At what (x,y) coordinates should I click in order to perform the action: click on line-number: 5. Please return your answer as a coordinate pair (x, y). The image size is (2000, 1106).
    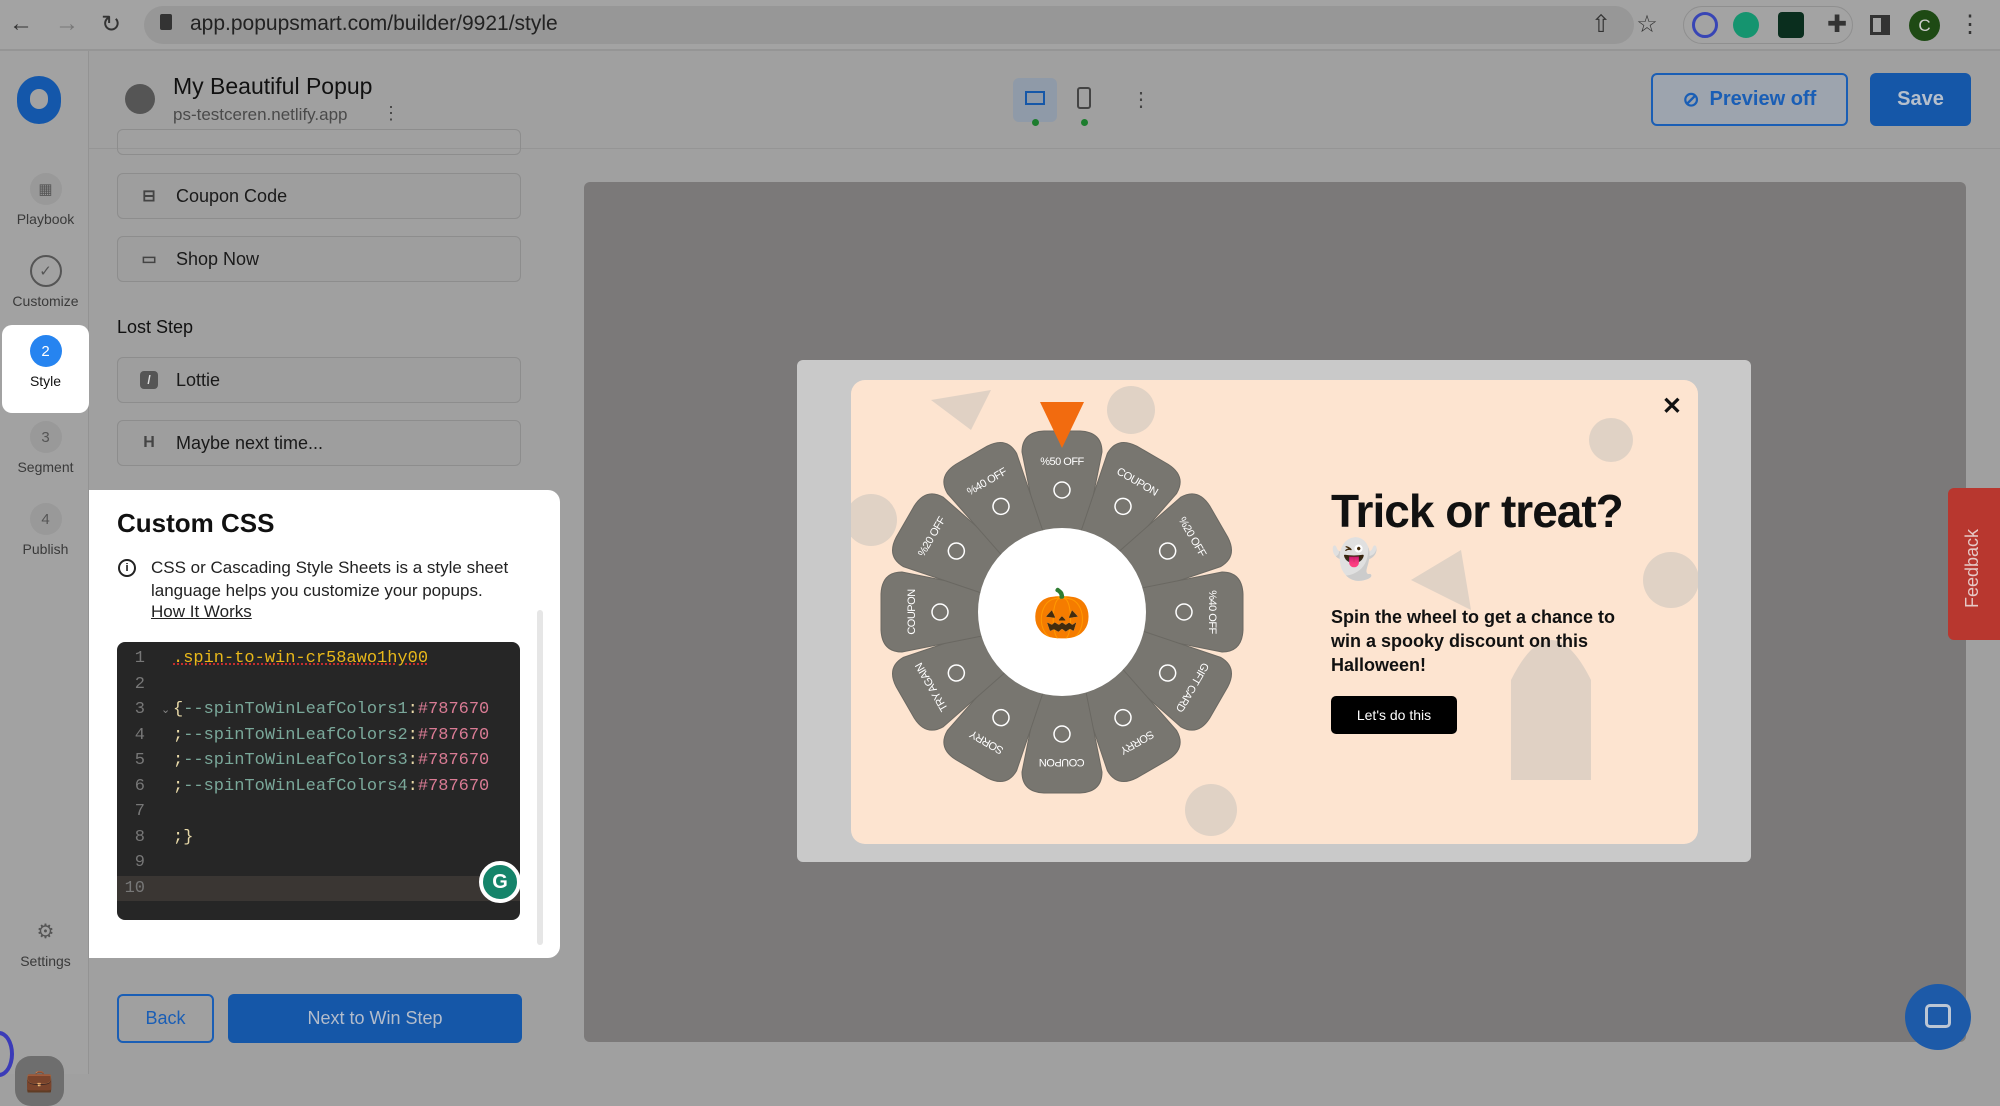
    Looking at the image, I should click on (139, 761).